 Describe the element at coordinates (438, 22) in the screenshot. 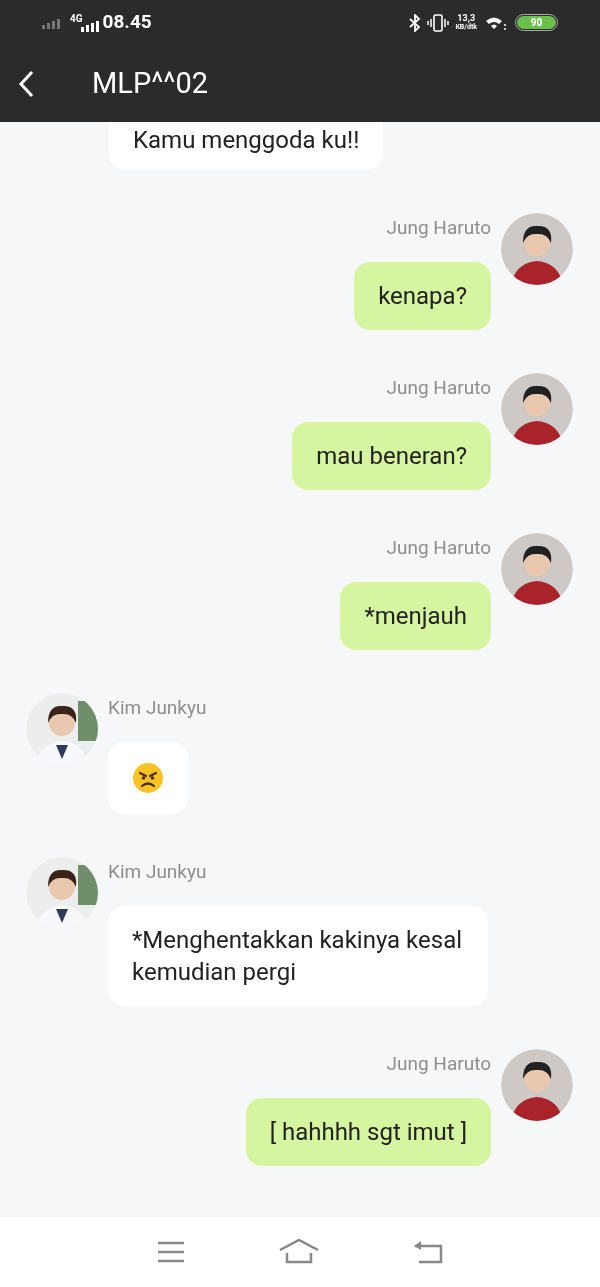

I see `vibrate-icon` at that location.